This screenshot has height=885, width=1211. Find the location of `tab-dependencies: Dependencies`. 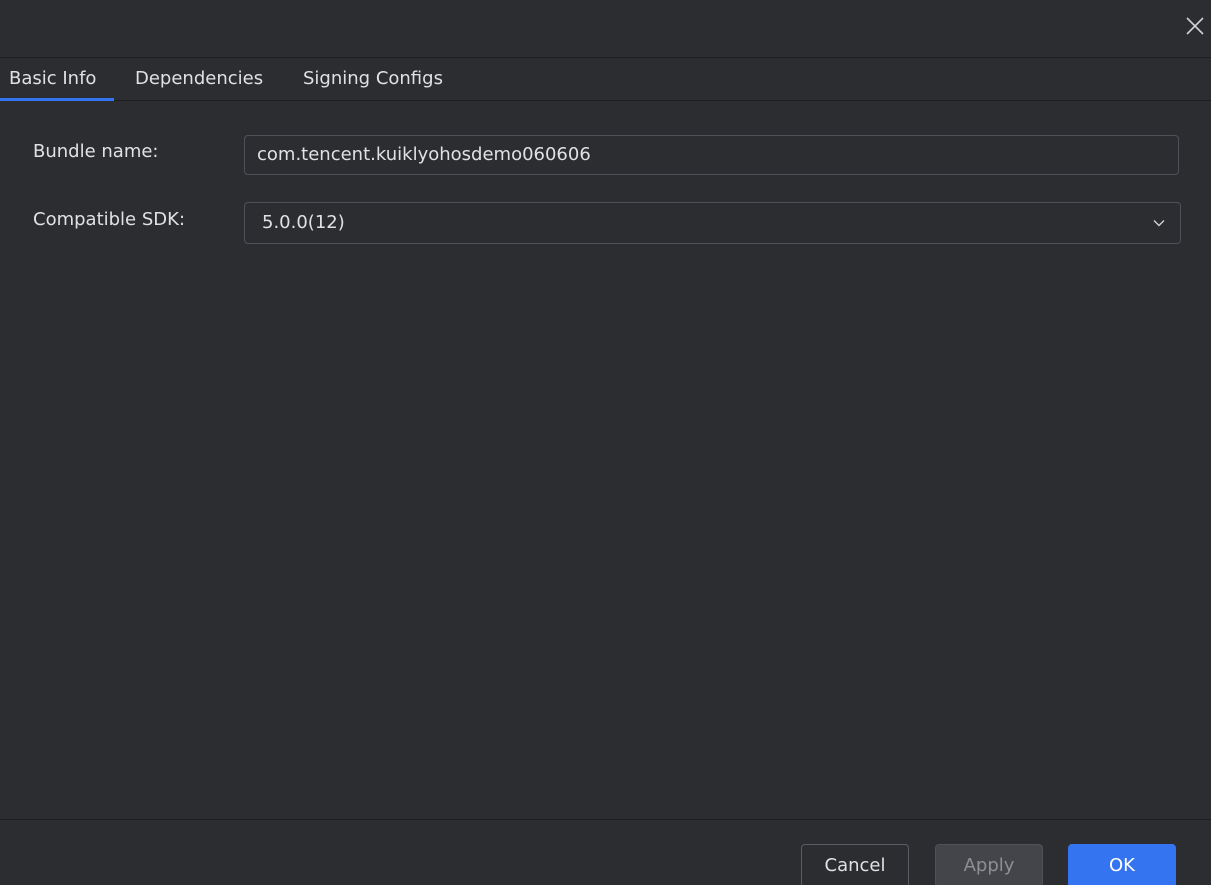

tab-dependencies: Dependencies is located at coordinates (199, 79).